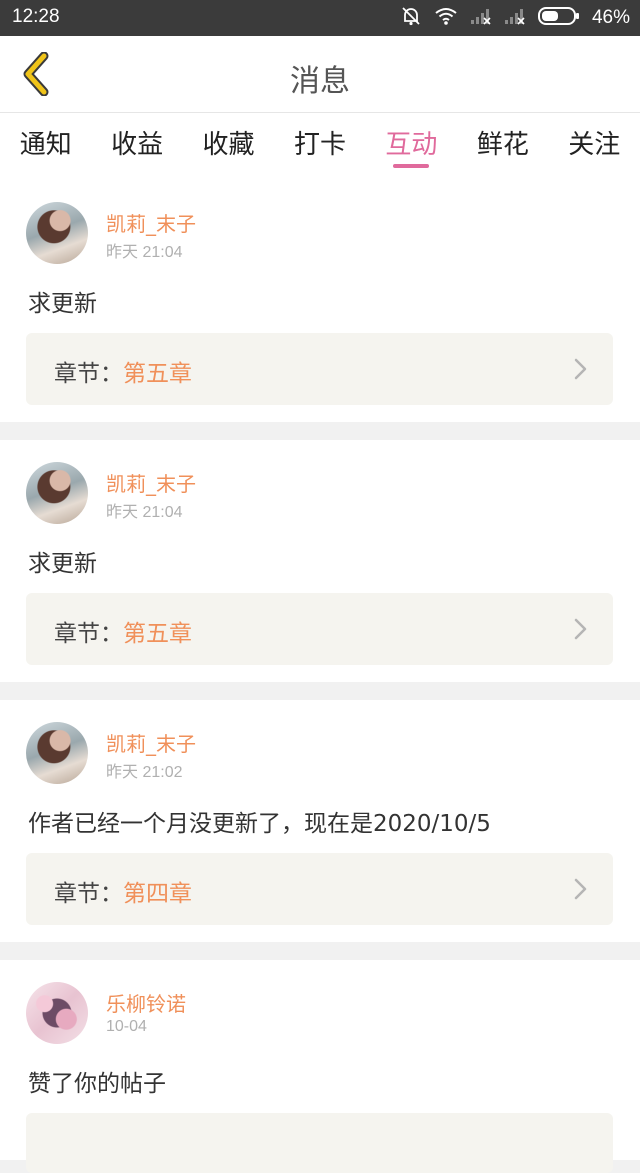 The height and width of the screenshot is (1173, 640). I want to click on message-text: 赞了你的帖子, so click(97, 1084).